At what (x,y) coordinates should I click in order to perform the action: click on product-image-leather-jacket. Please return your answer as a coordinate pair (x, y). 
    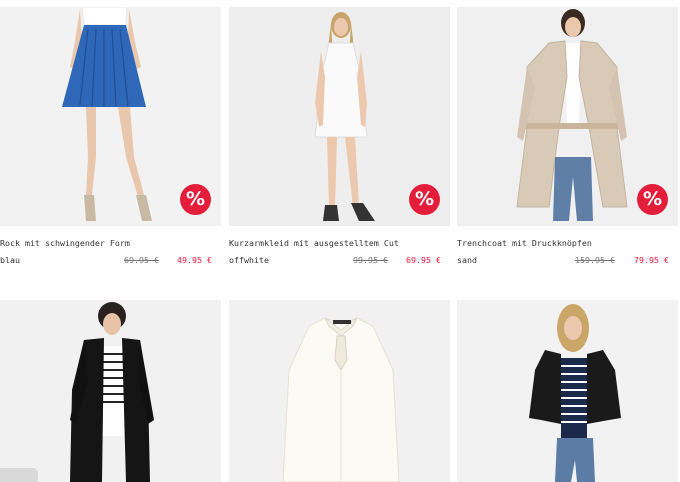
    Looking at the image, I should click on (567, 391).